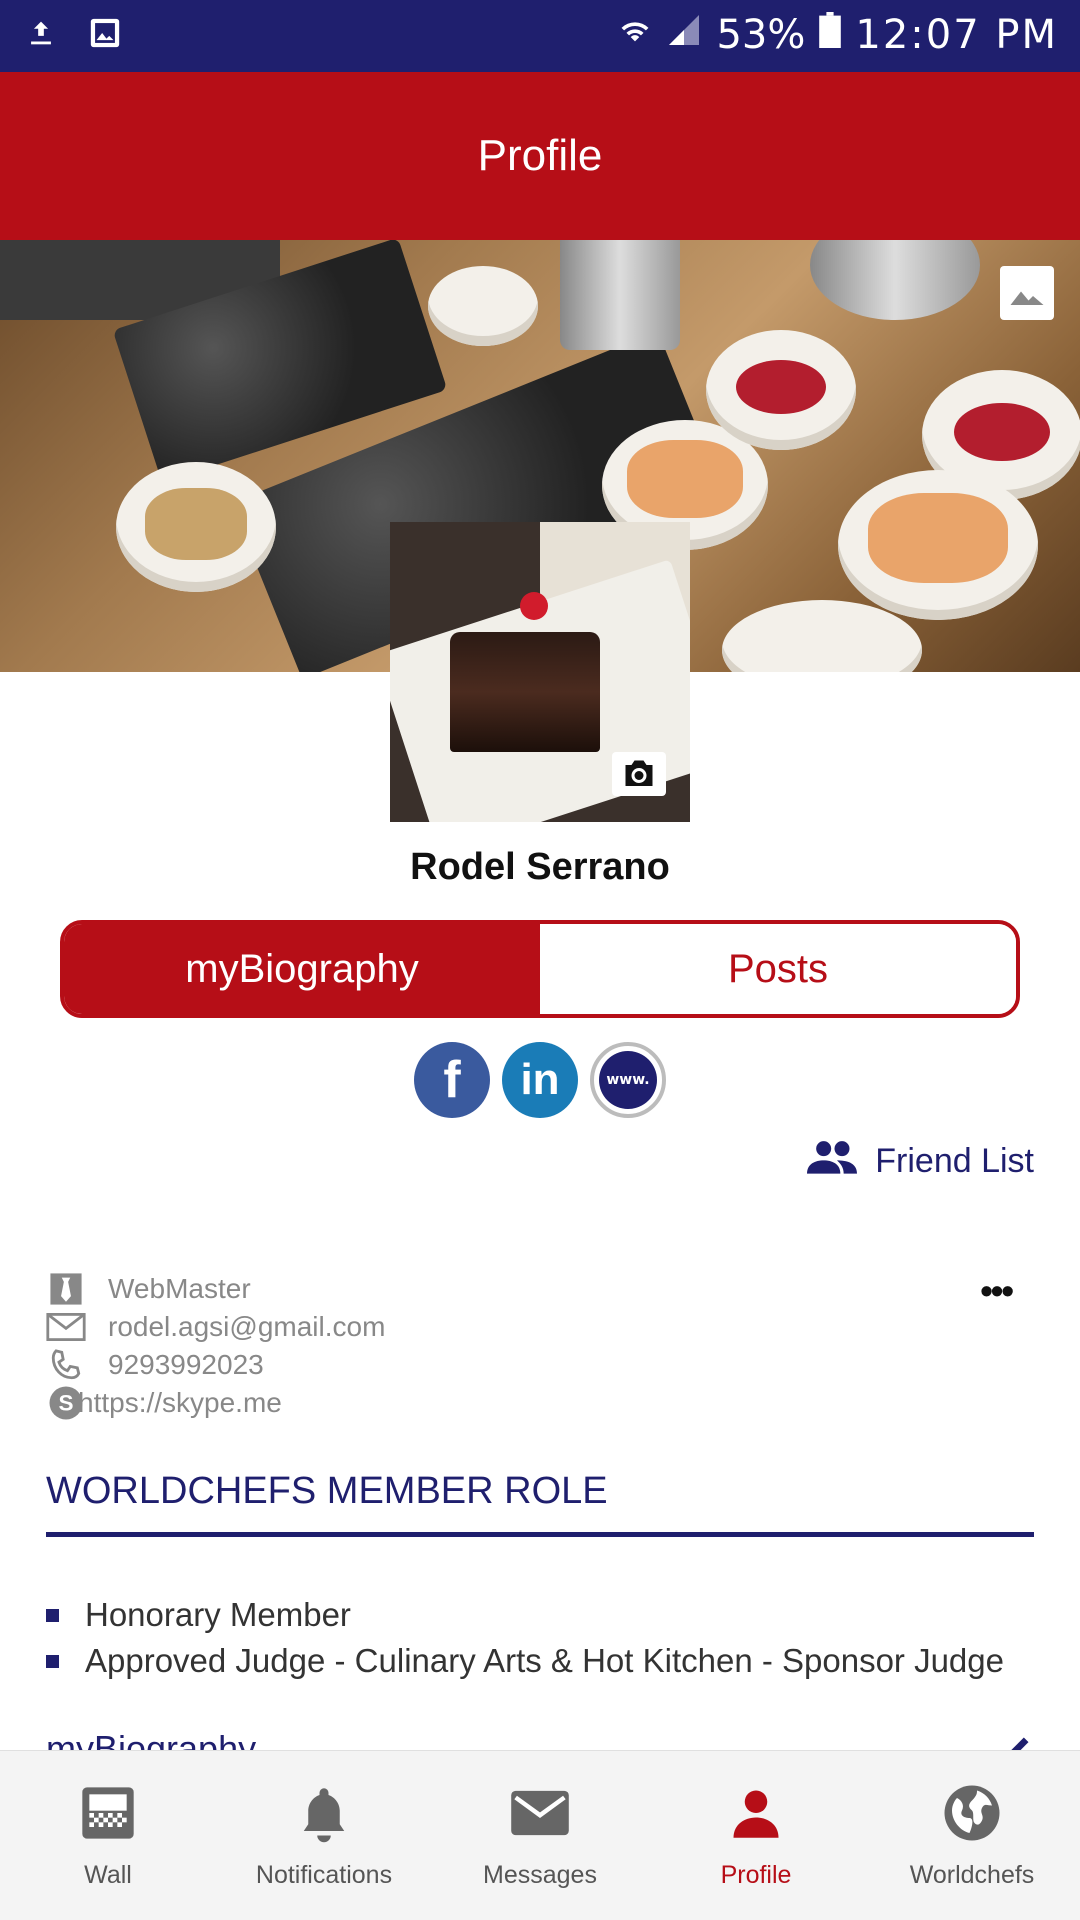  I want to click on friend-list-button: Friend List, so click(920, 1161).